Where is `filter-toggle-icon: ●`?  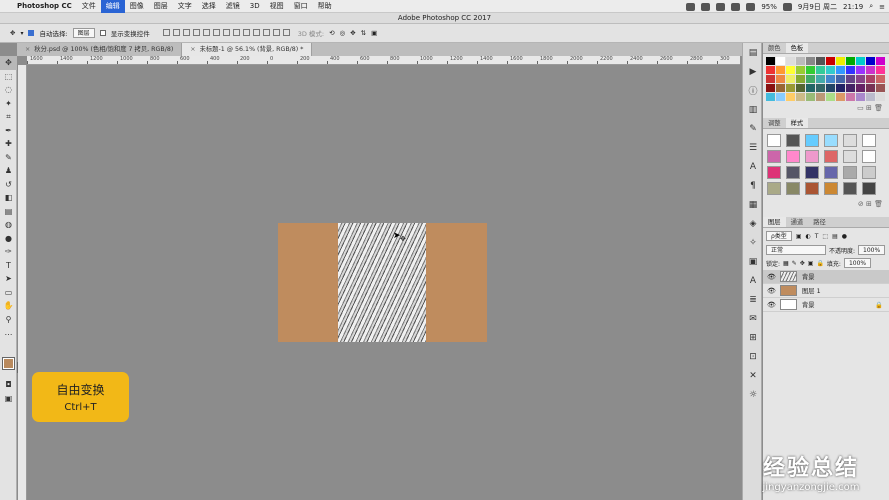 filter-toggle-icon: ● is located at coordinates (844, 236).